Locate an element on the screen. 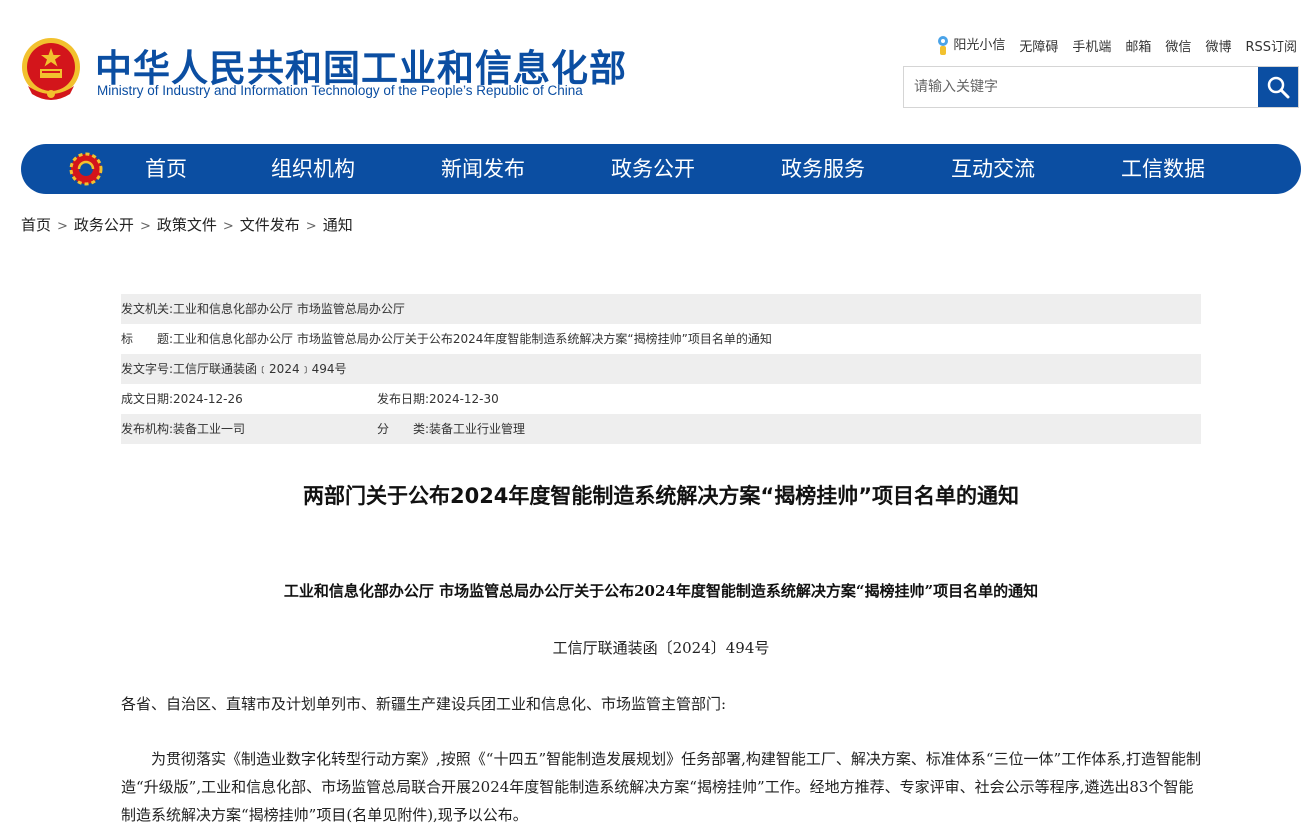  top-link-sunshine: 阳光小信 is located at coordinates (970, 45).